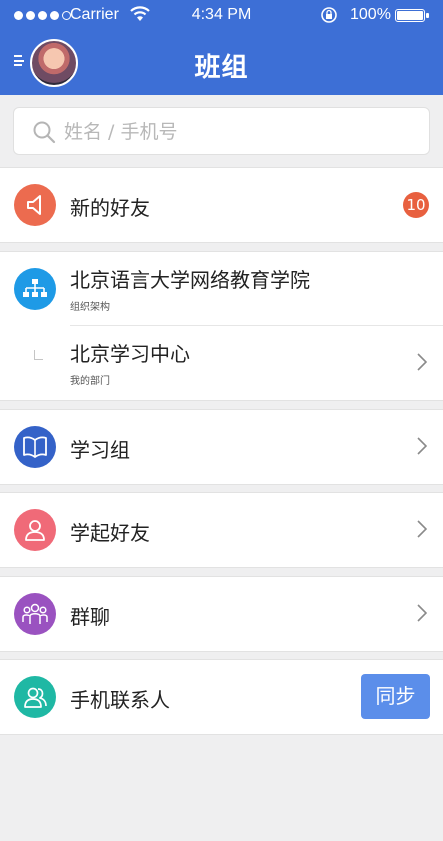  Describe the element at coordinates (35, 205) in the screenshot. I see `speaker-icon` at that location.